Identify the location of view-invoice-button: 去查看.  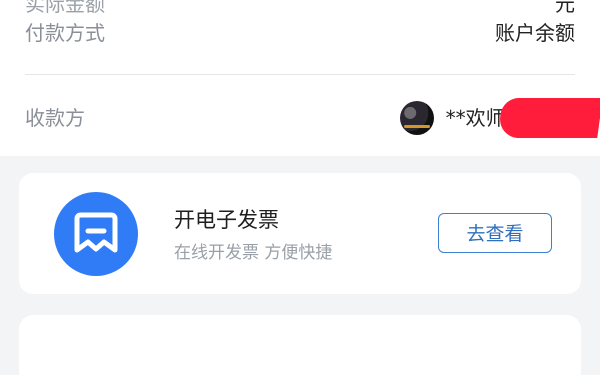
(495, 233).